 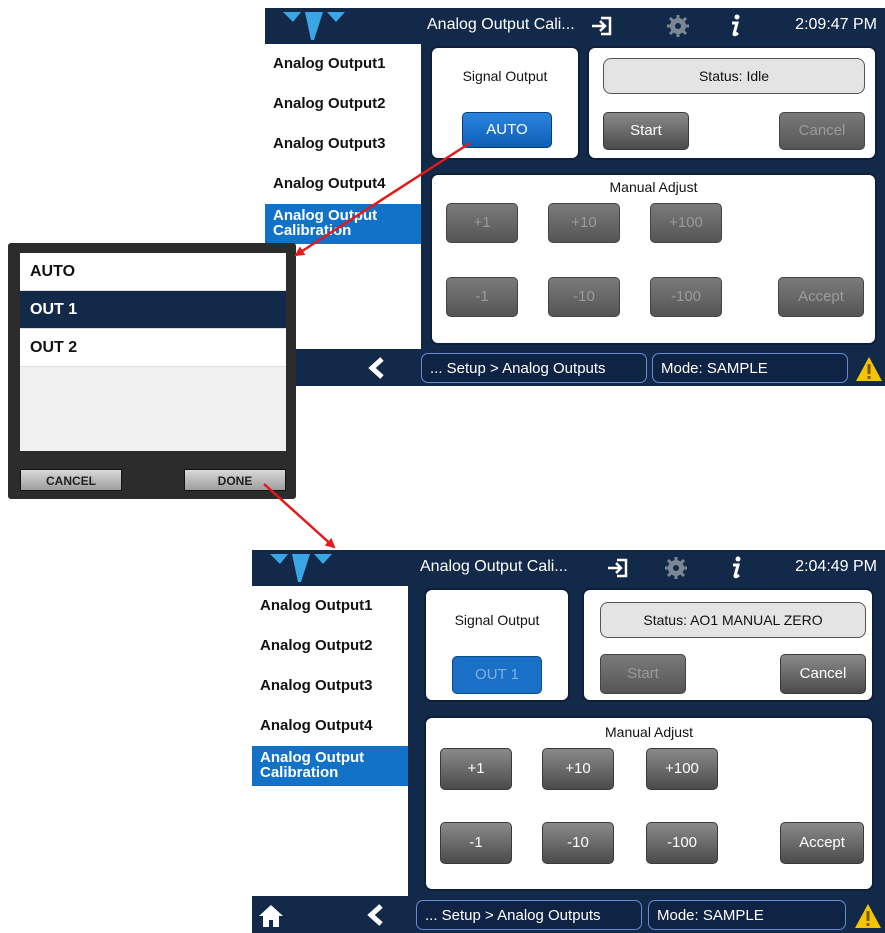 I want to click on home-icon, so click(x=271, y=916).